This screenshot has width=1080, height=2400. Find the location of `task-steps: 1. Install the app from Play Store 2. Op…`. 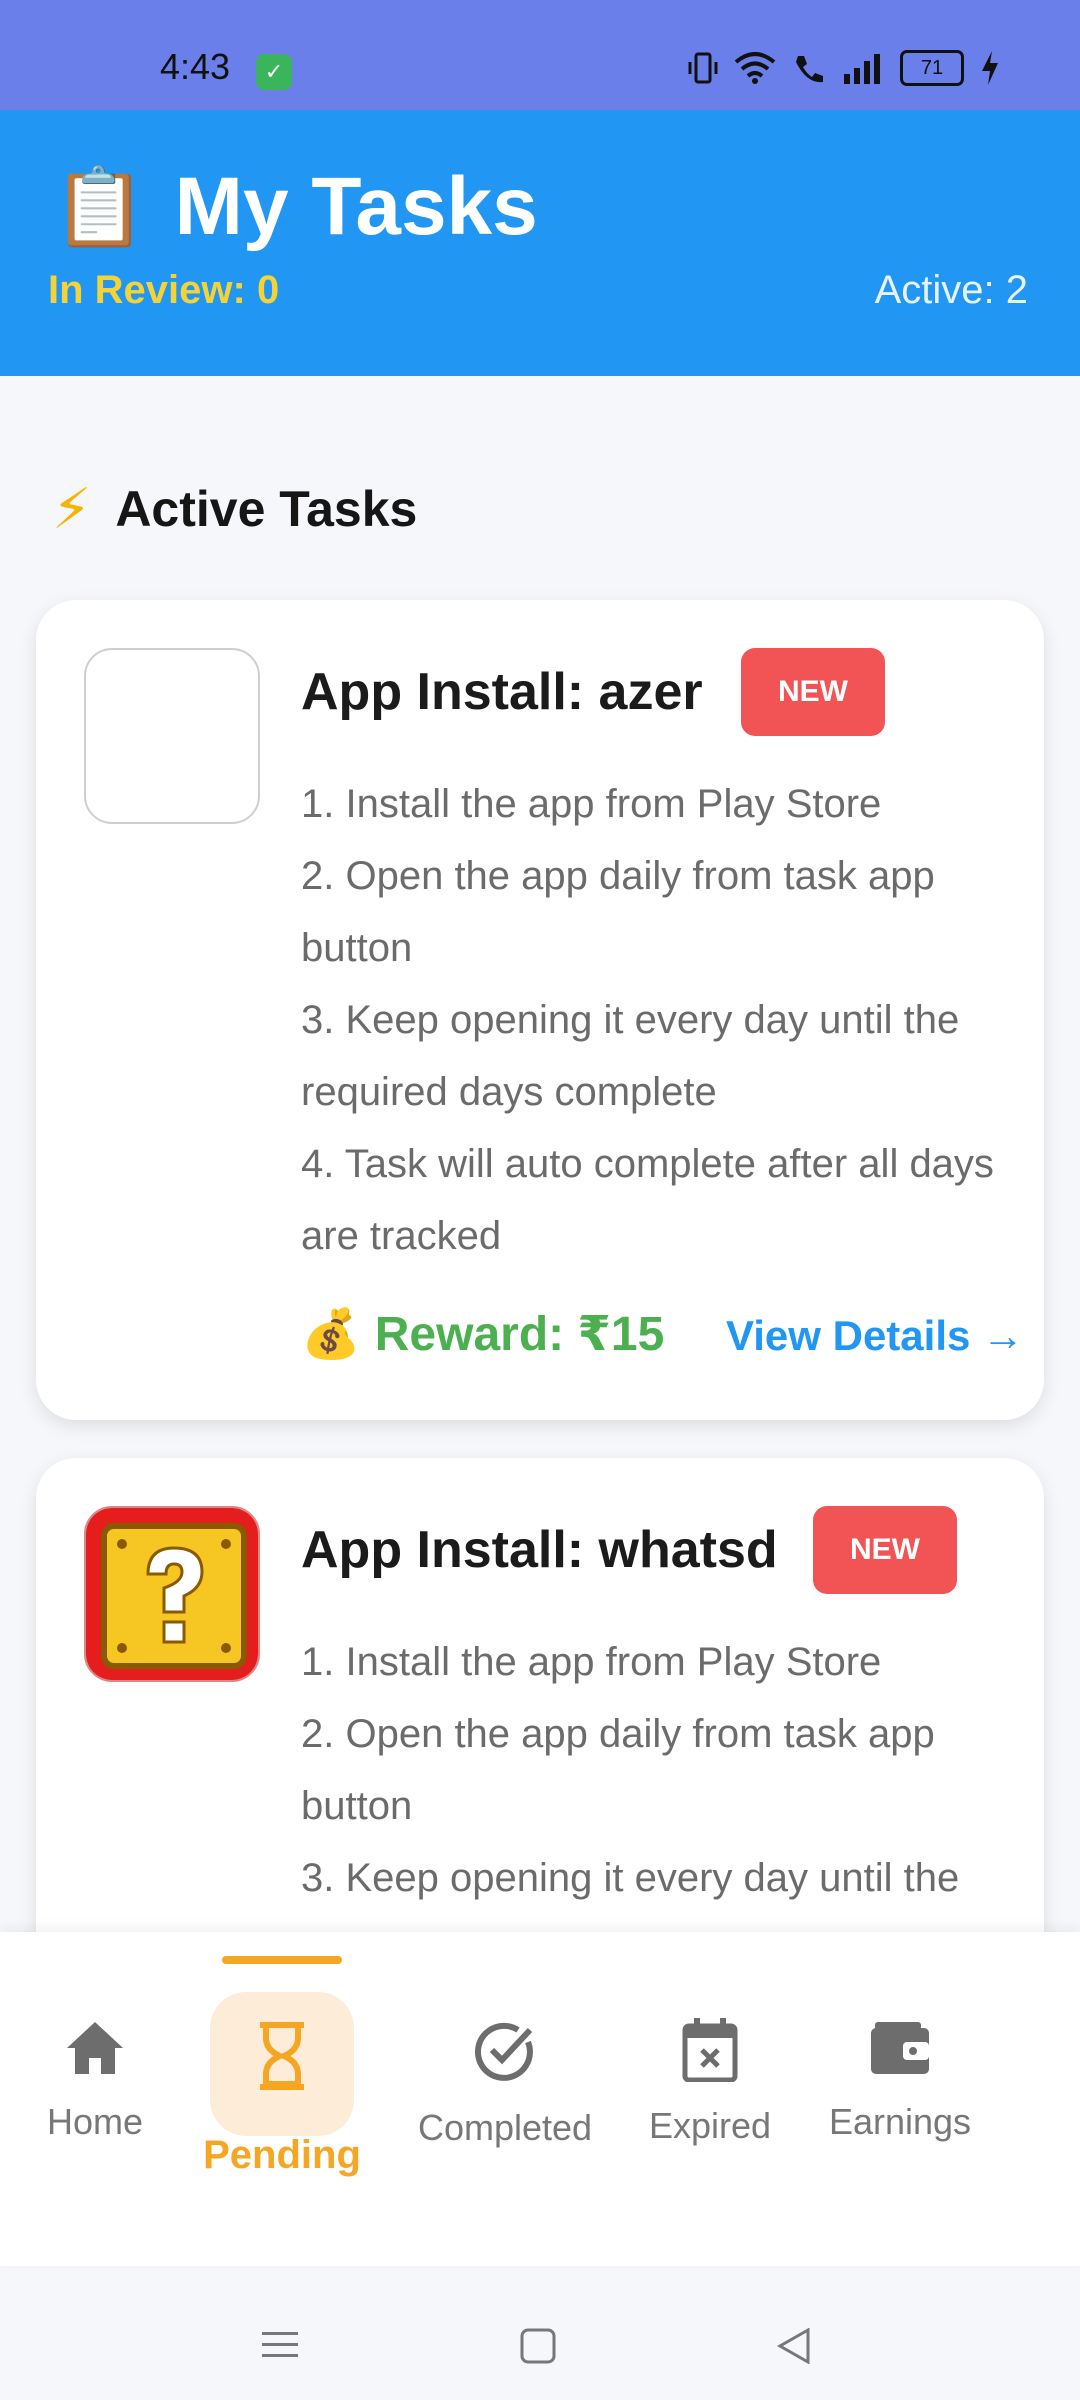

task-steps: 1. Install the app from Play Store 2. Op… is located at coordinates (651, 1020).